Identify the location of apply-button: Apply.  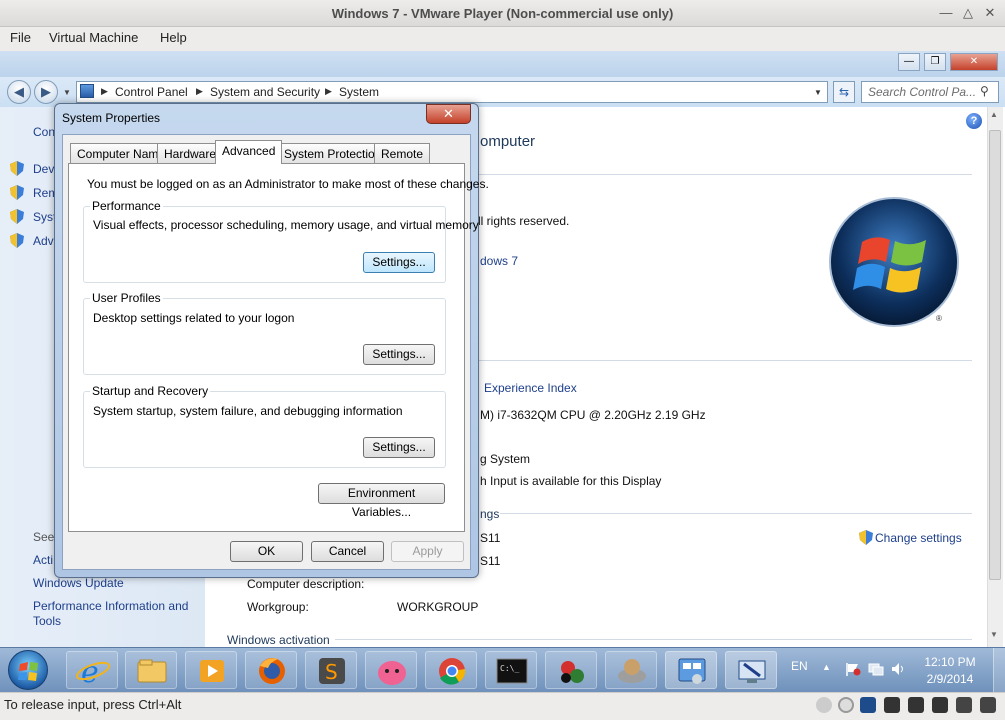
(427, 551).